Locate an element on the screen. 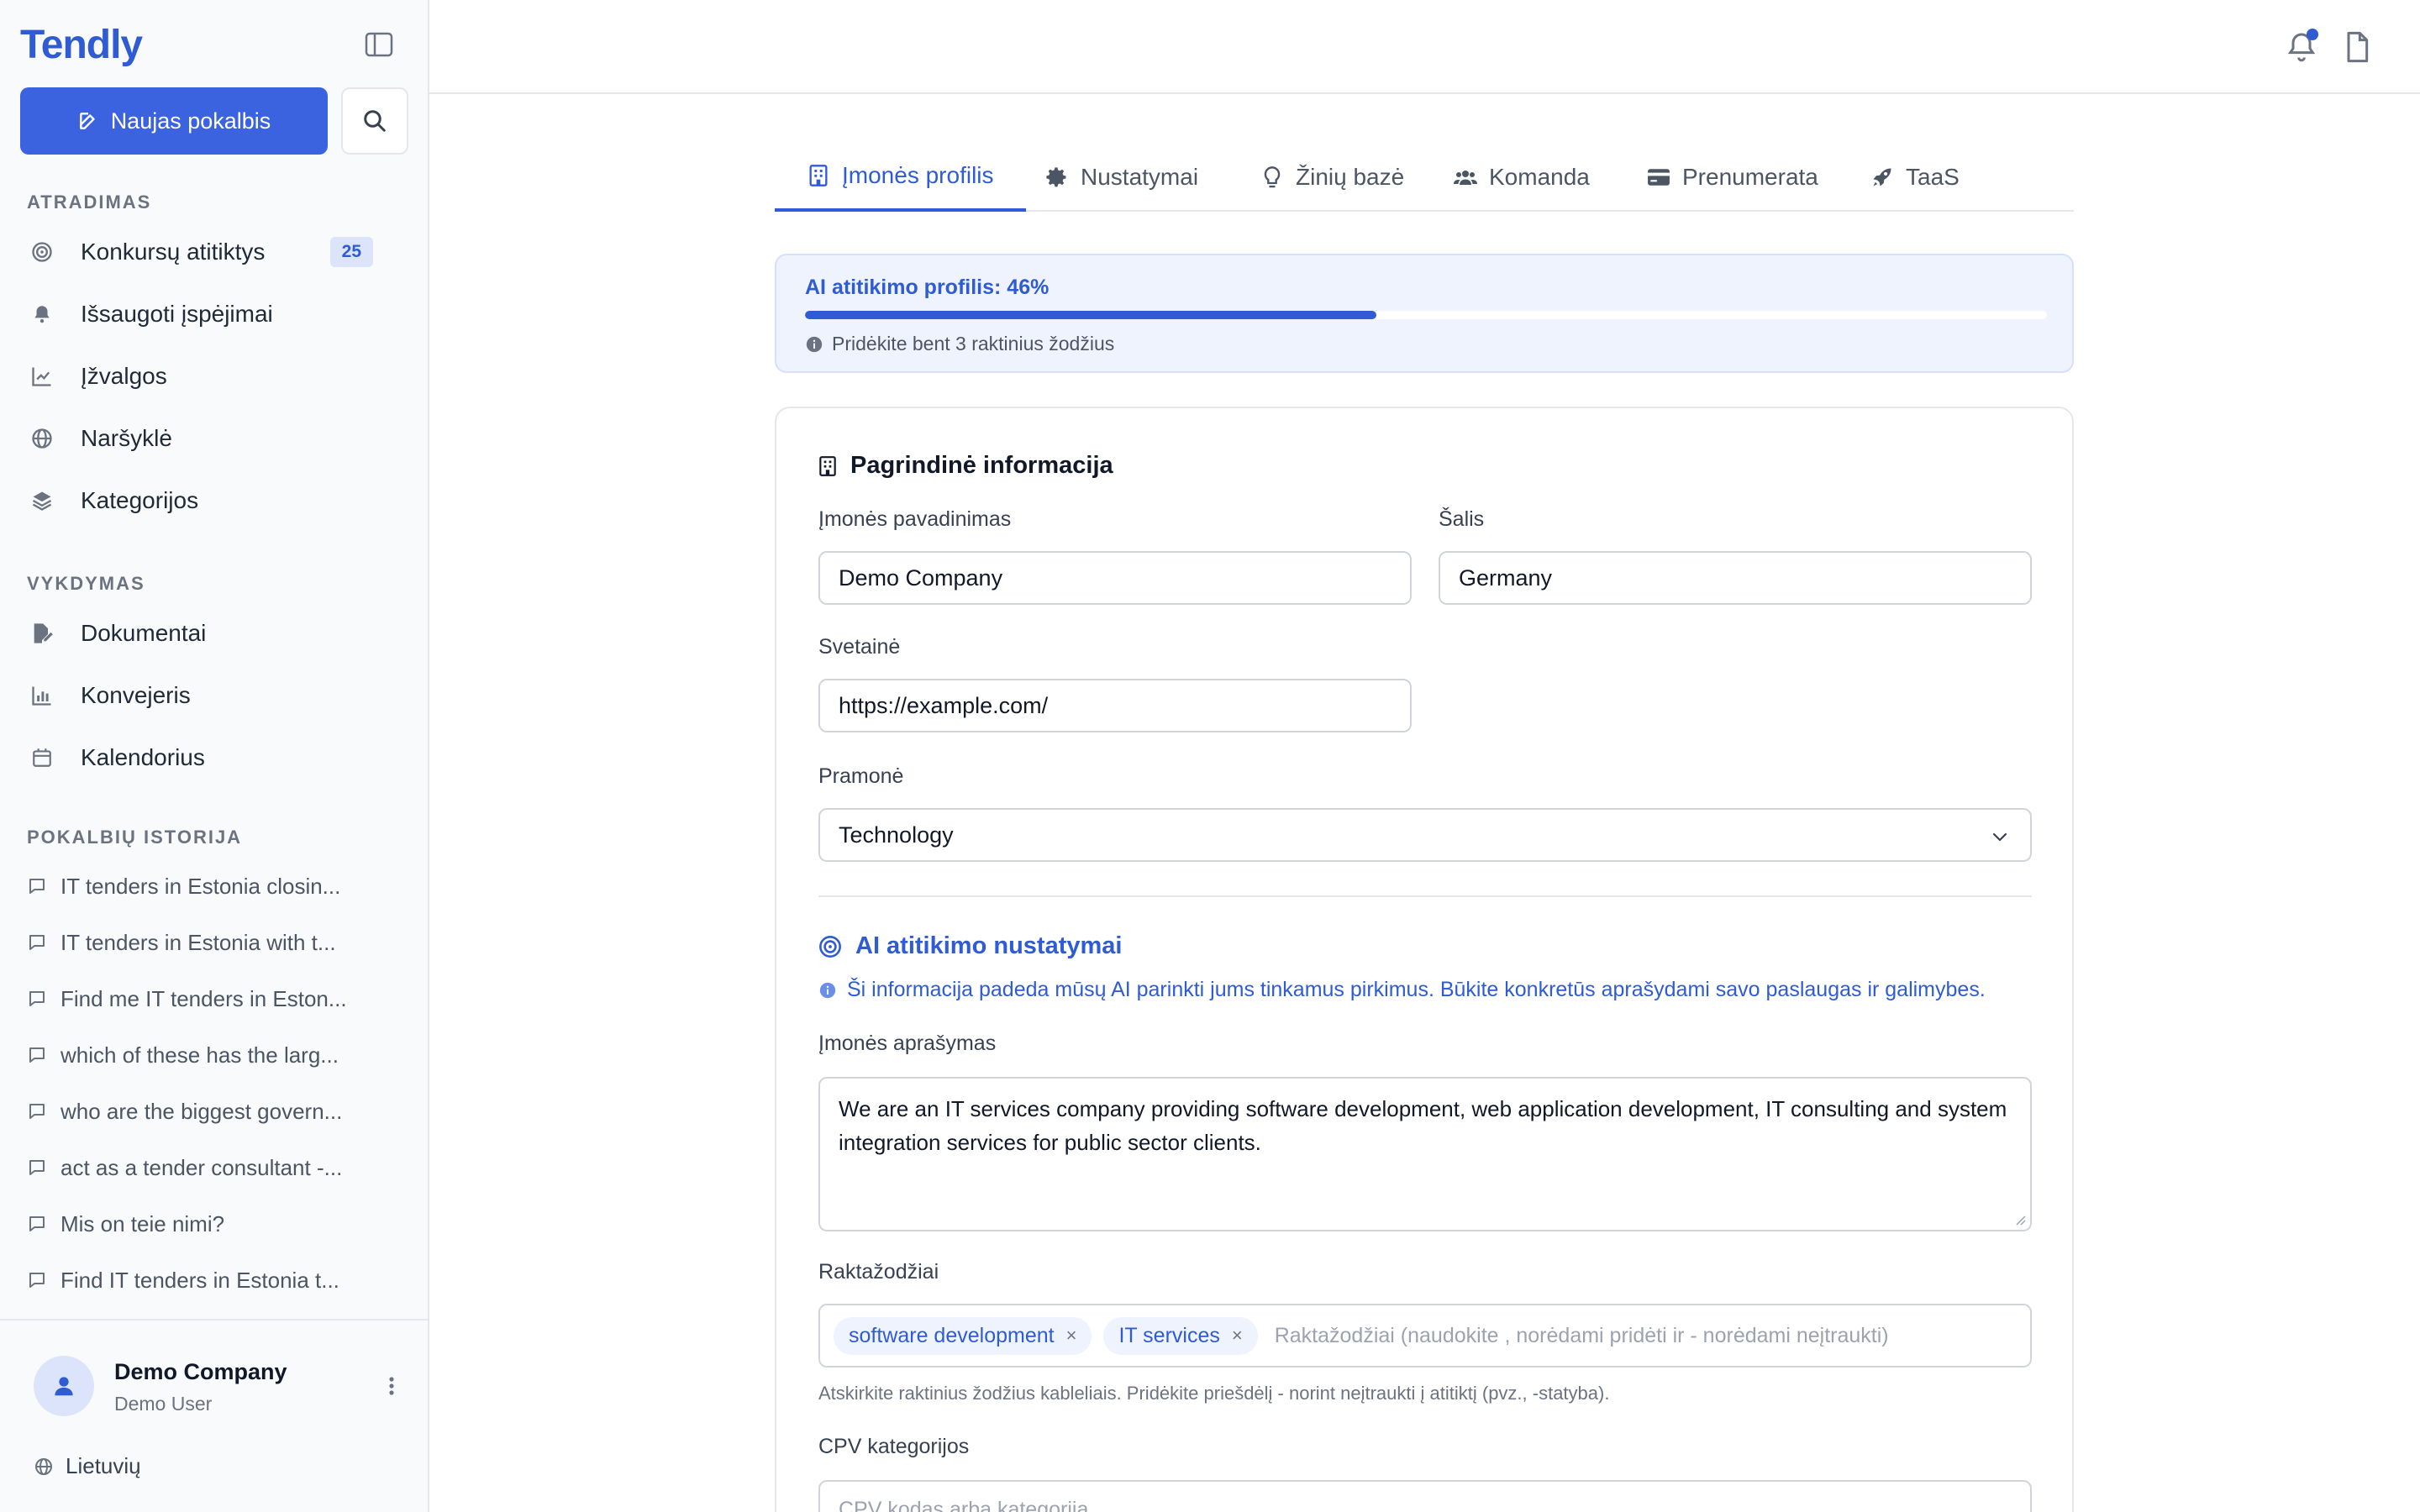  user-block: Demo Company Demo User Lietuvių is located at coordinates (214, 1415).